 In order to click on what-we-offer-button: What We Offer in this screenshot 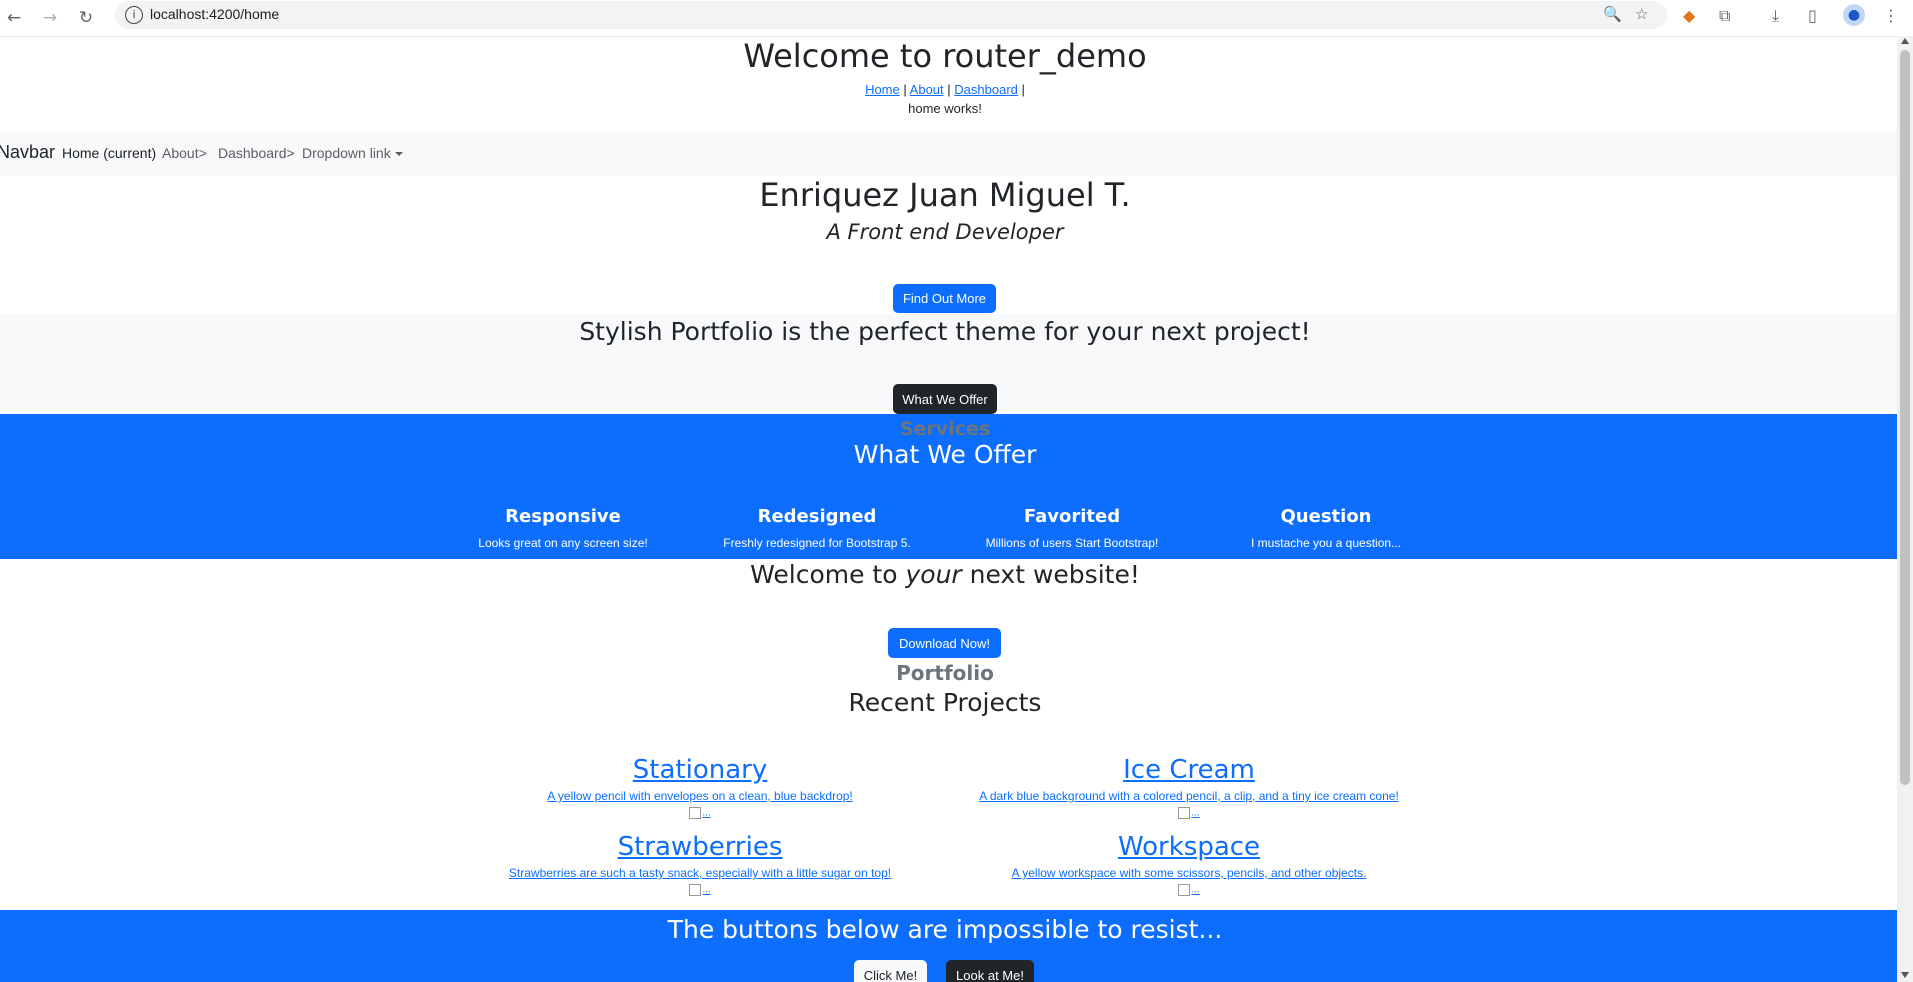, I will do `click(945, 399)`.